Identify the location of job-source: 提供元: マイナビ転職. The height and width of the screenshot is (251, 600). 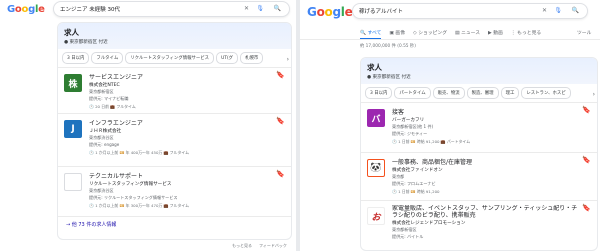
(109, 98).